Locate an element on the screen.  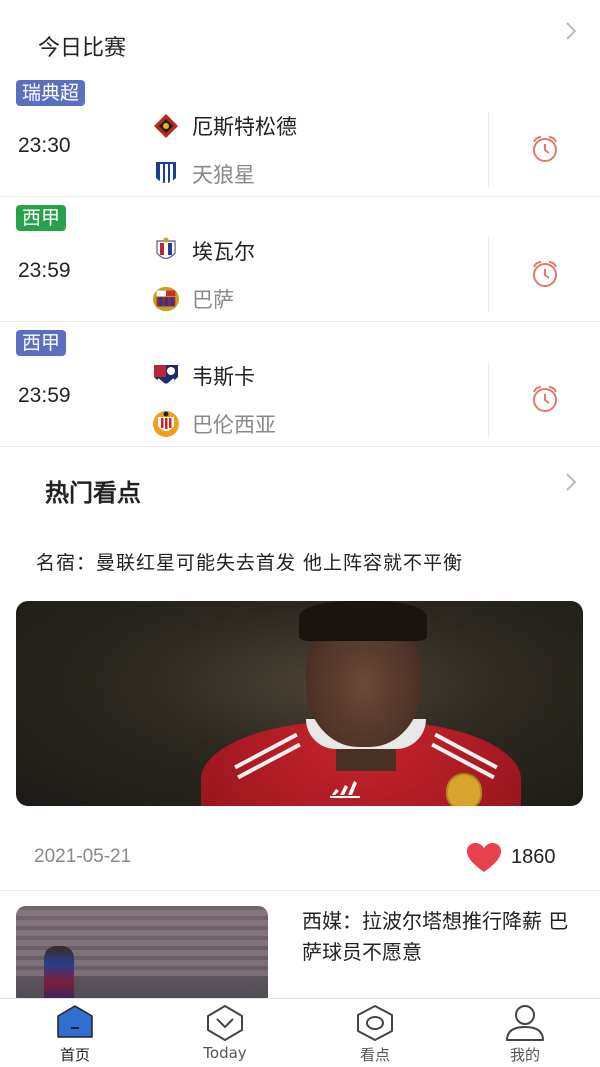
today-matches-title: 今日比赛 is located at coordinates (82, 48).